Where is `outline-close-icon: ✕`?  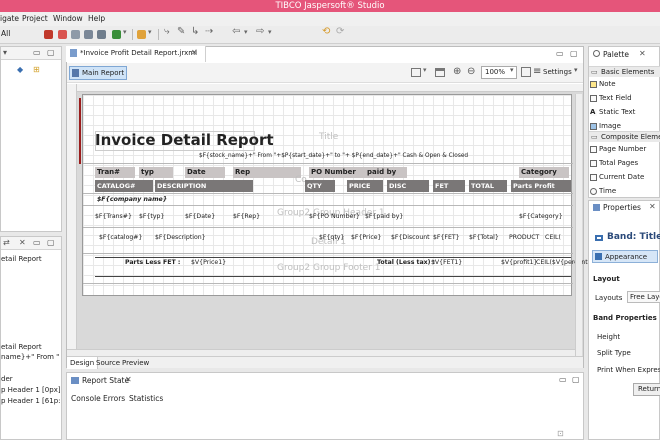 outline-close-icon: ✕ is located at coordinates (22, 243).